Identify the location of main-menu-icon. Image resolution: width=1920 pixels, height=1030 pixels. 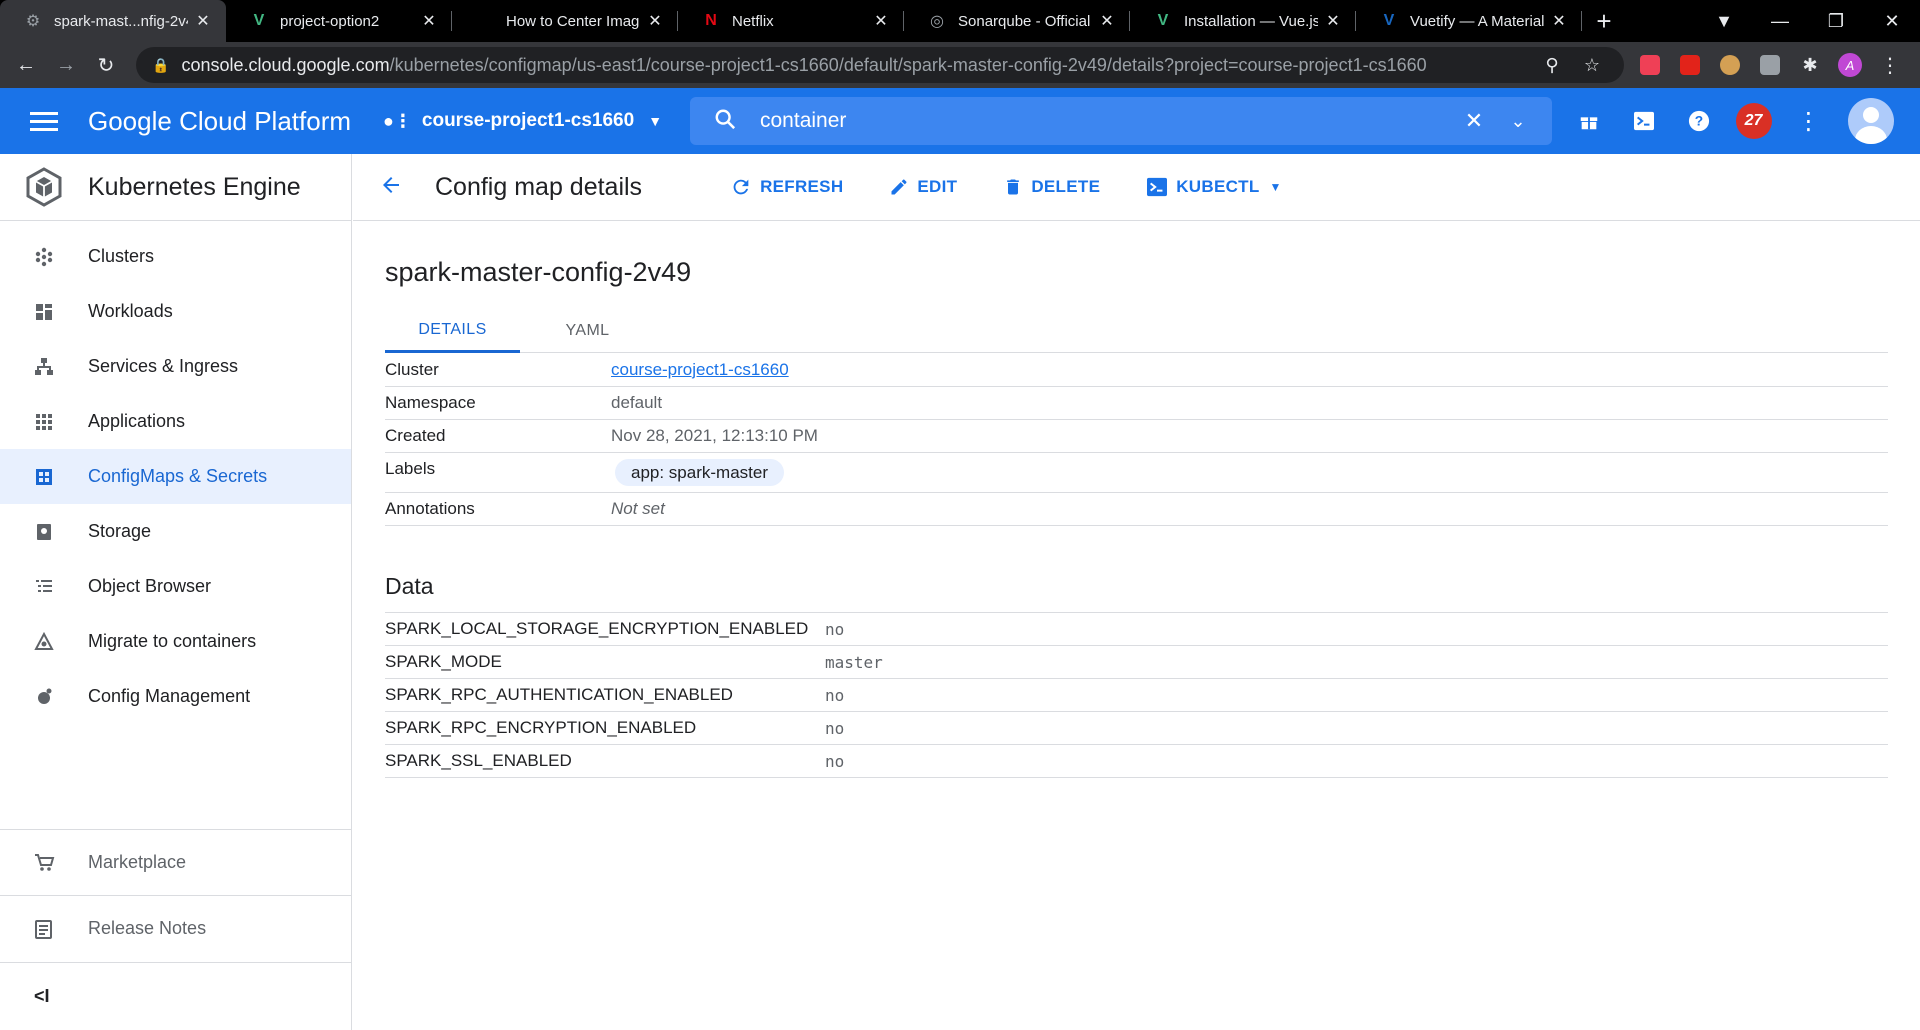
(44, 121).